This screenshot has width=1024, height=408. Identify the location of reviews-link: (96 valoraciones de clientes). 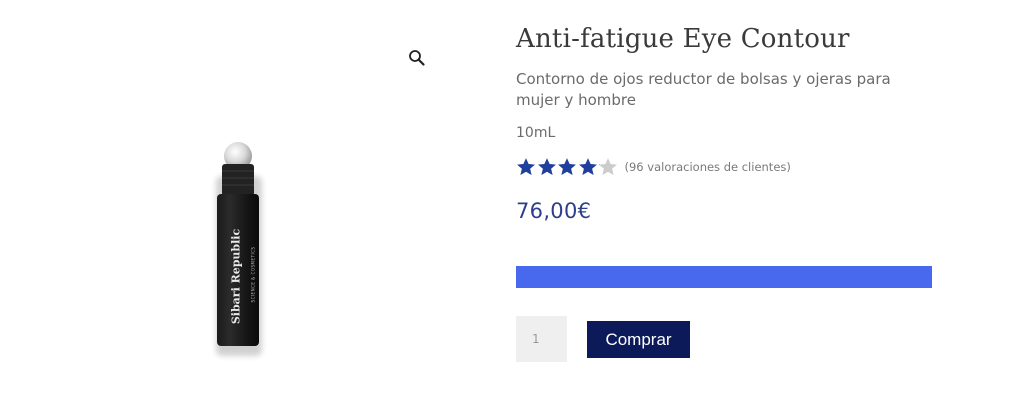
(708, 167).